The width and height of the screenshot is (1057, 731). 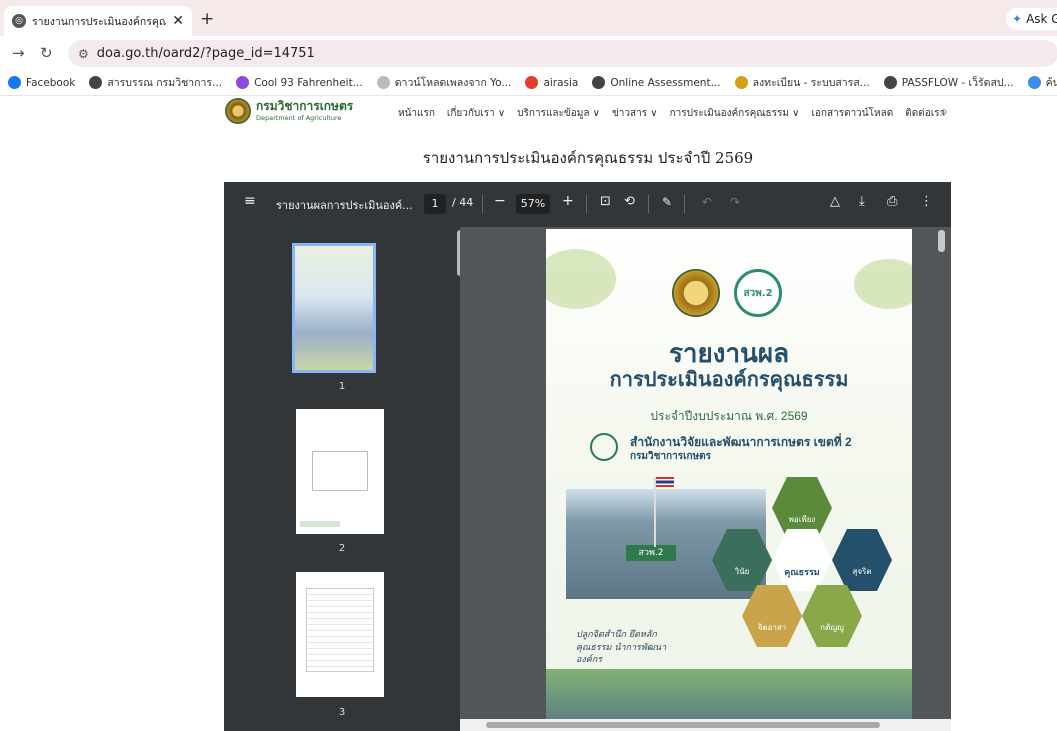 What do you see at coordinates (862, 560) in the screenshot?
I see `hex-integrity: สุจริต` at bounding box center [862, 560].